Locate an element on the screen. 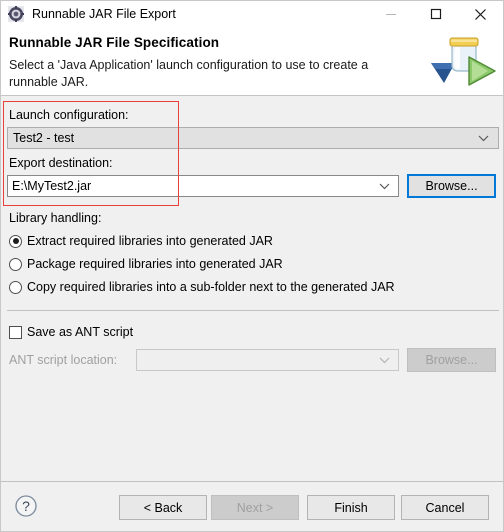 The width and height of the screenshot is (504, 532). window-controls is located at coordinates (435, 14).